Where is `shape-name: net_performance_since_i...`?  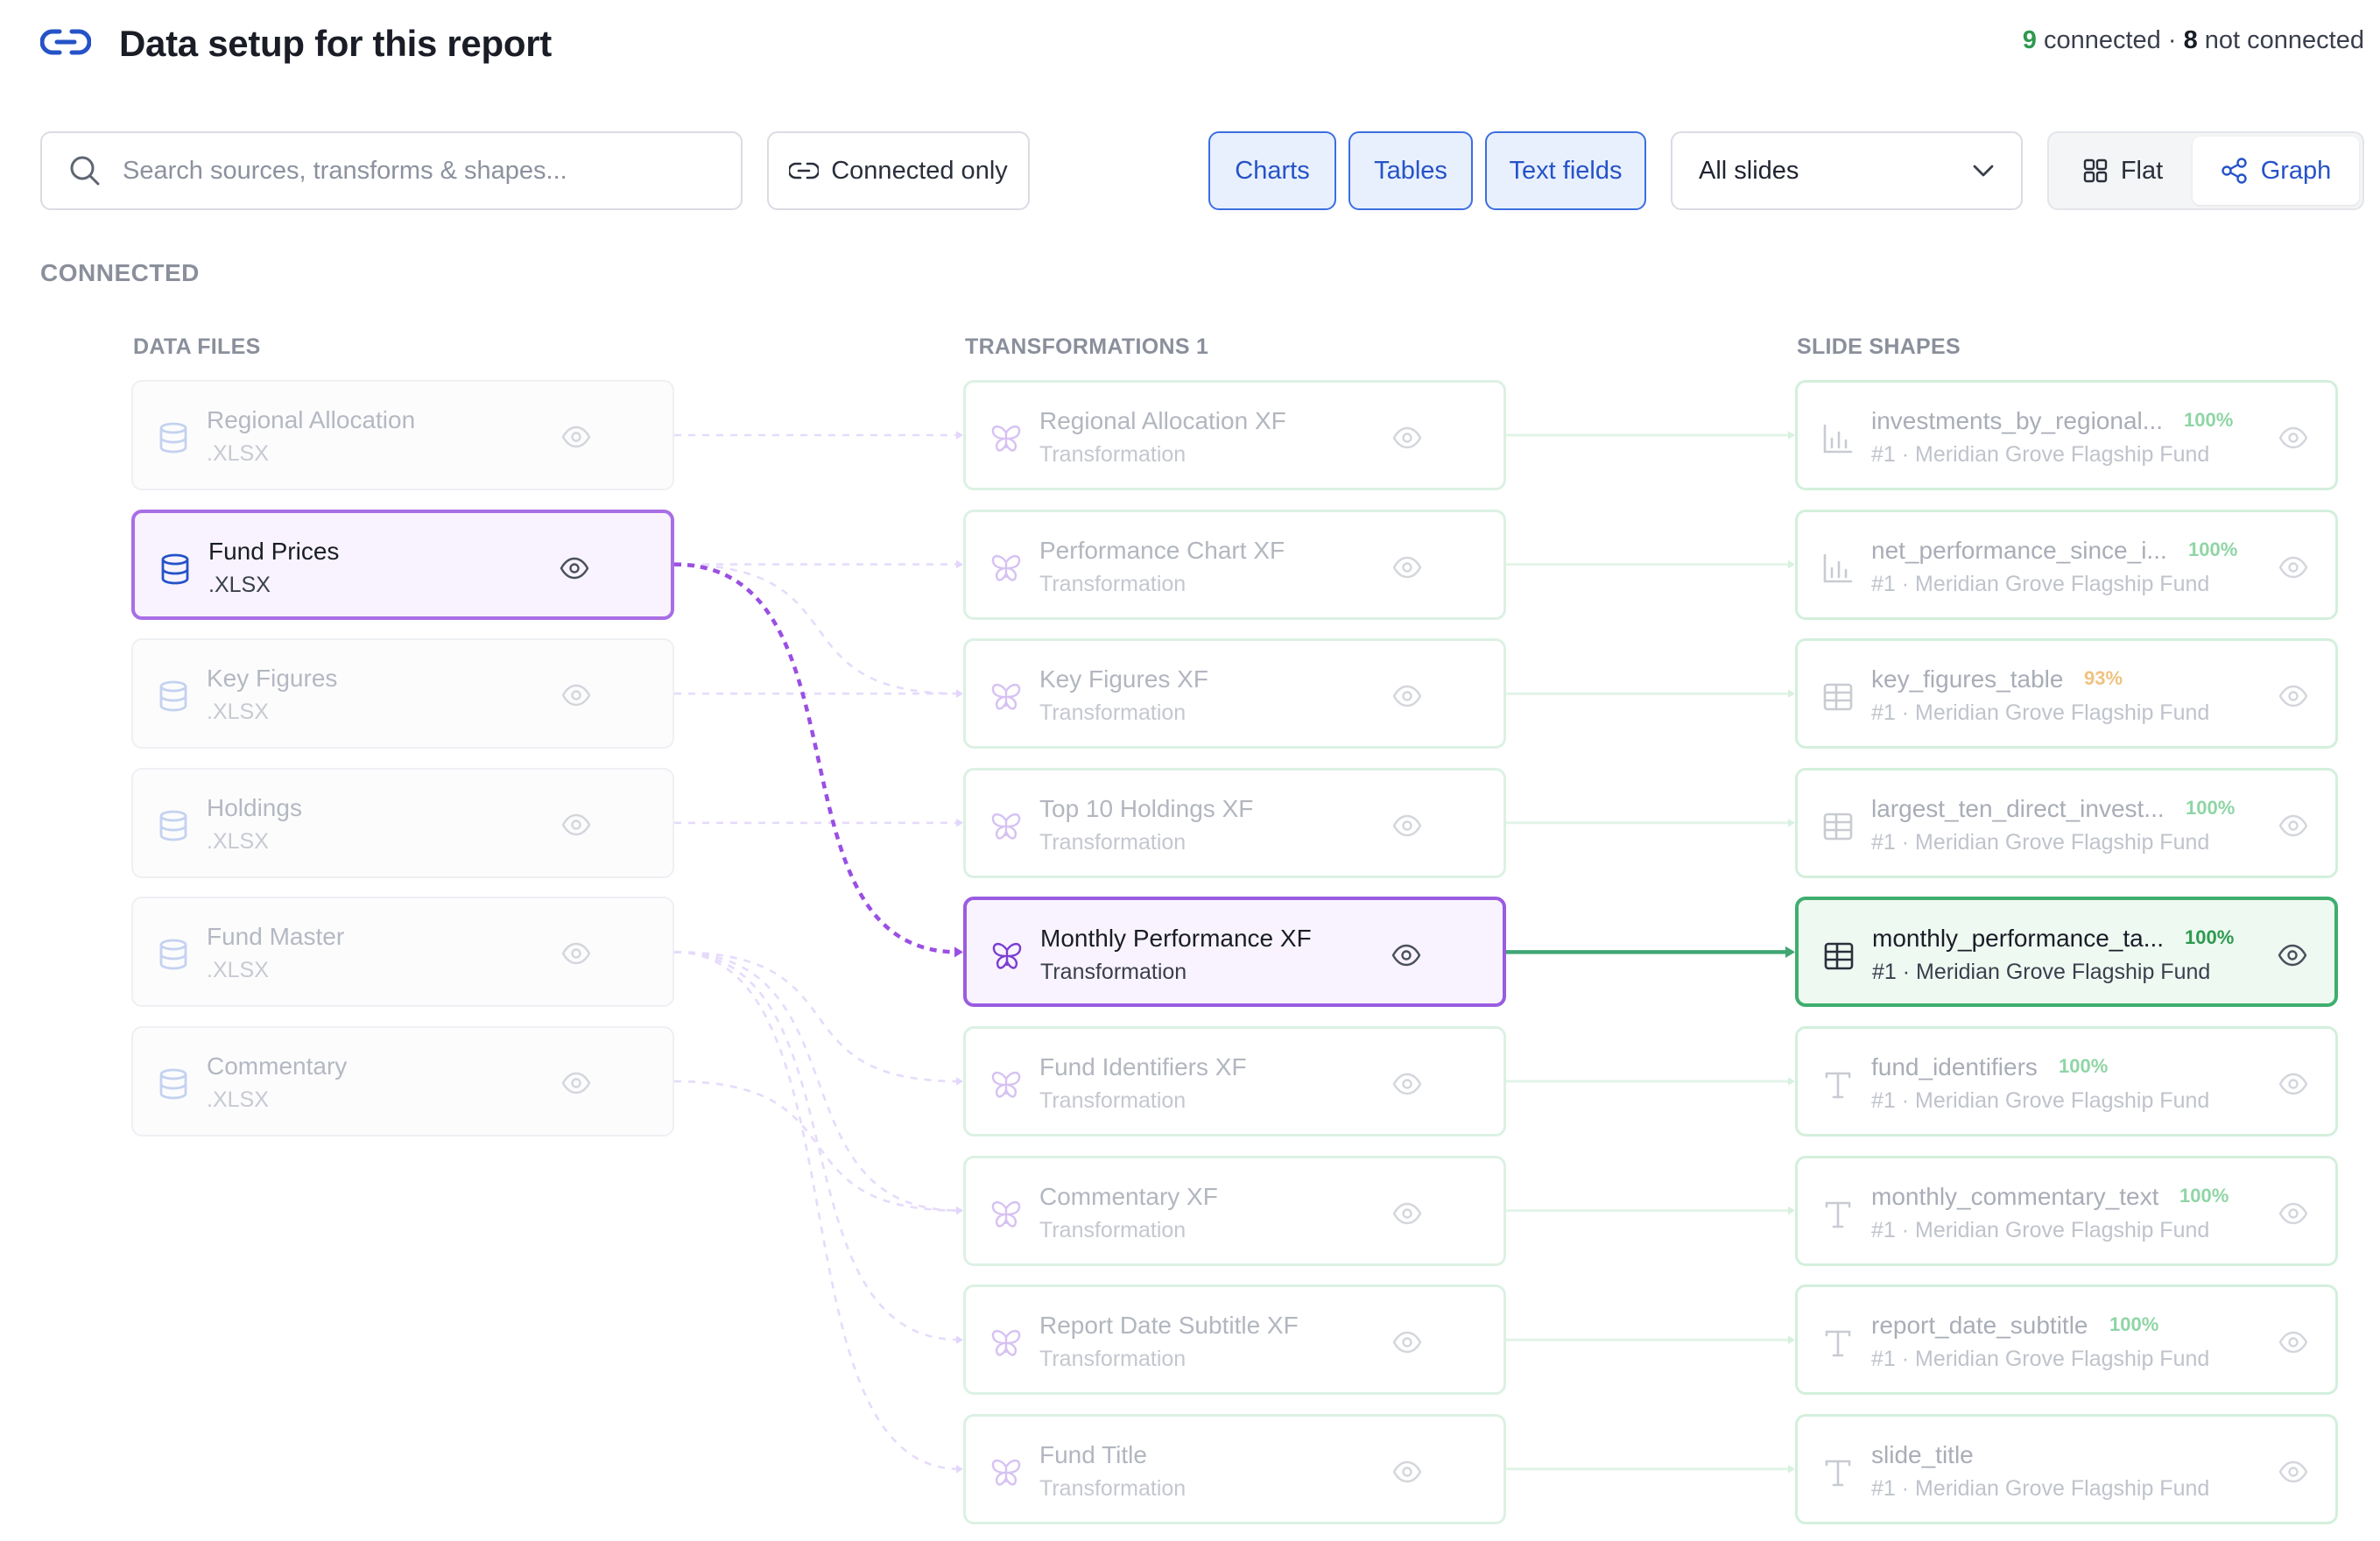 shape-name: net_performance_since_i... is located at coordinates (2019, 550).